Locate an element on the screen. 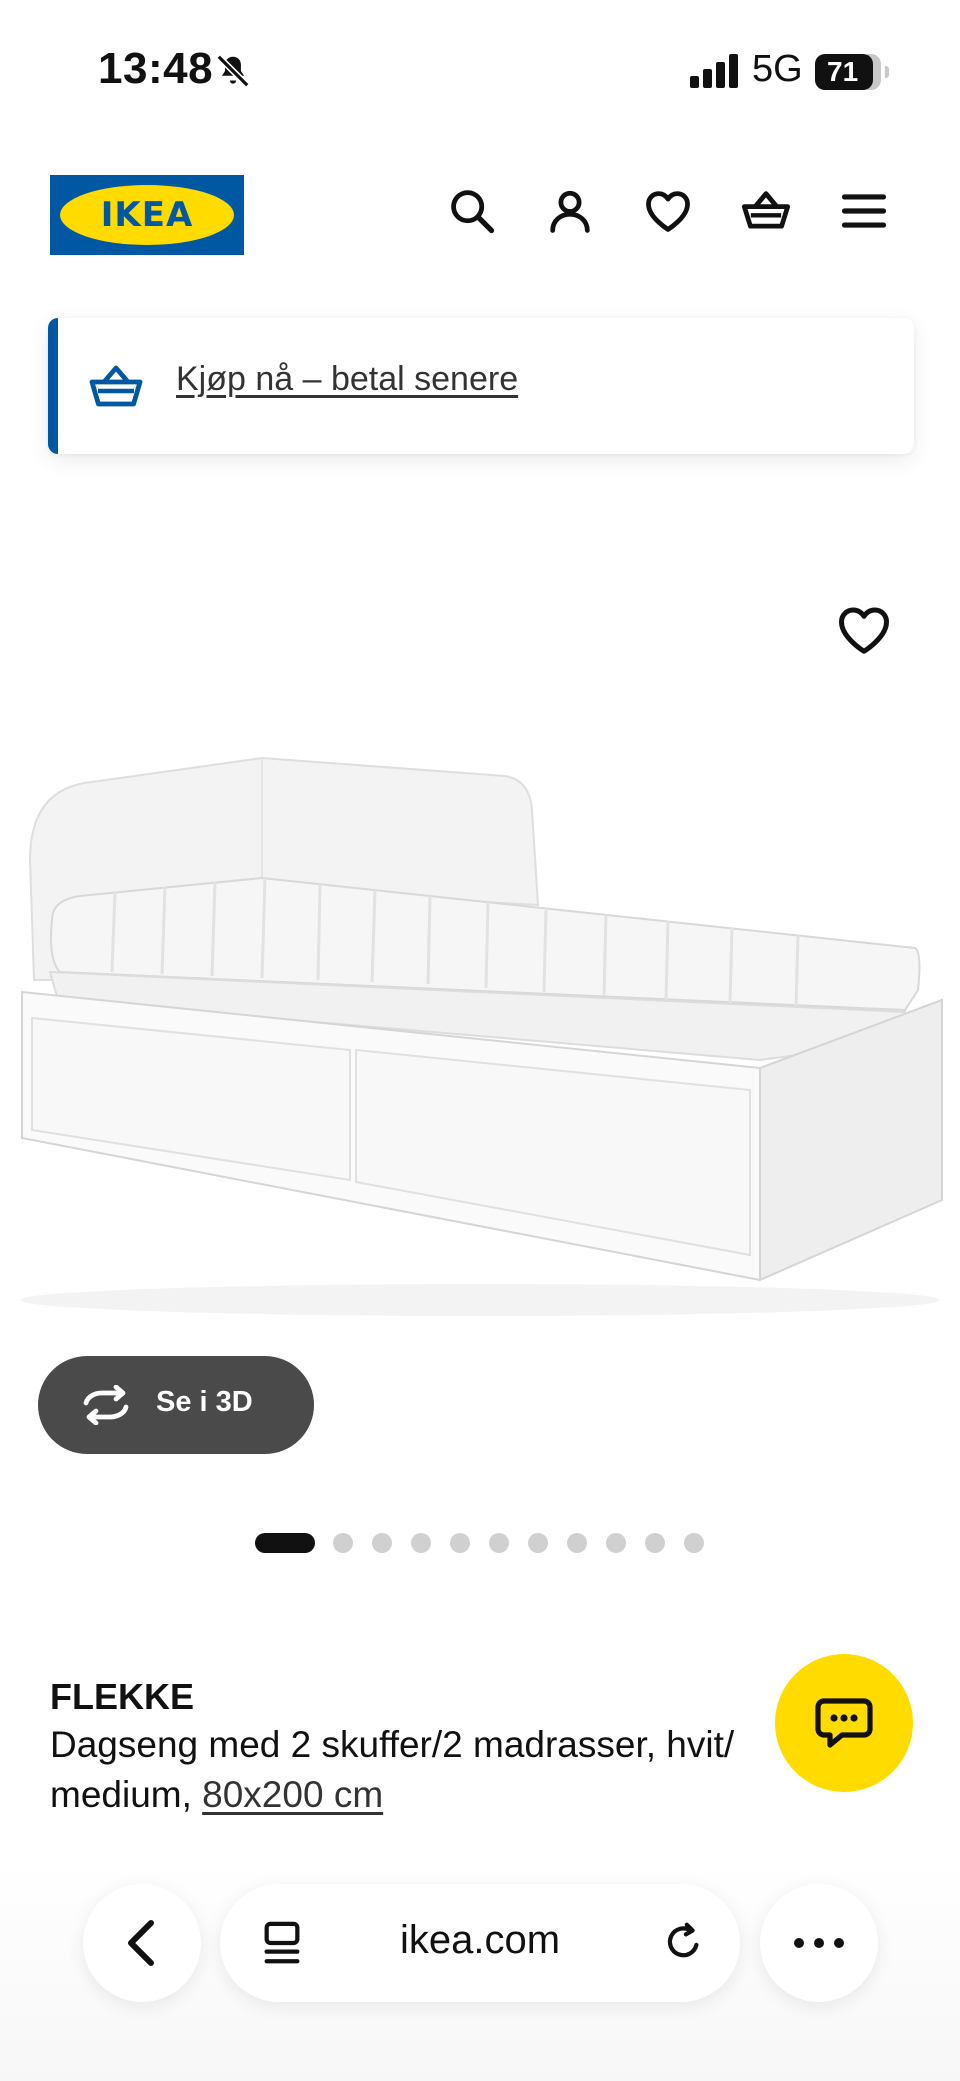 This screenshot has height=2081, width=960. ellipsis-icon is located at coordinates (819, 1943).